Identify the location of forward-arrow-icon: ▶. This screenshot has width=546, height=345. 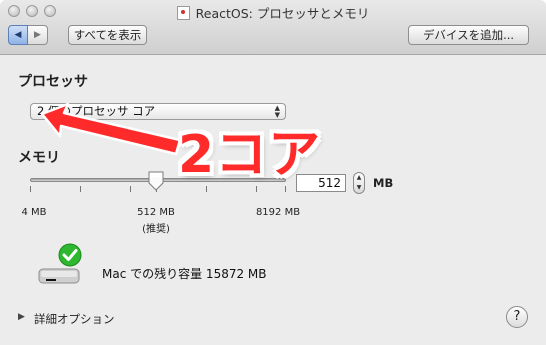
(37, 35).